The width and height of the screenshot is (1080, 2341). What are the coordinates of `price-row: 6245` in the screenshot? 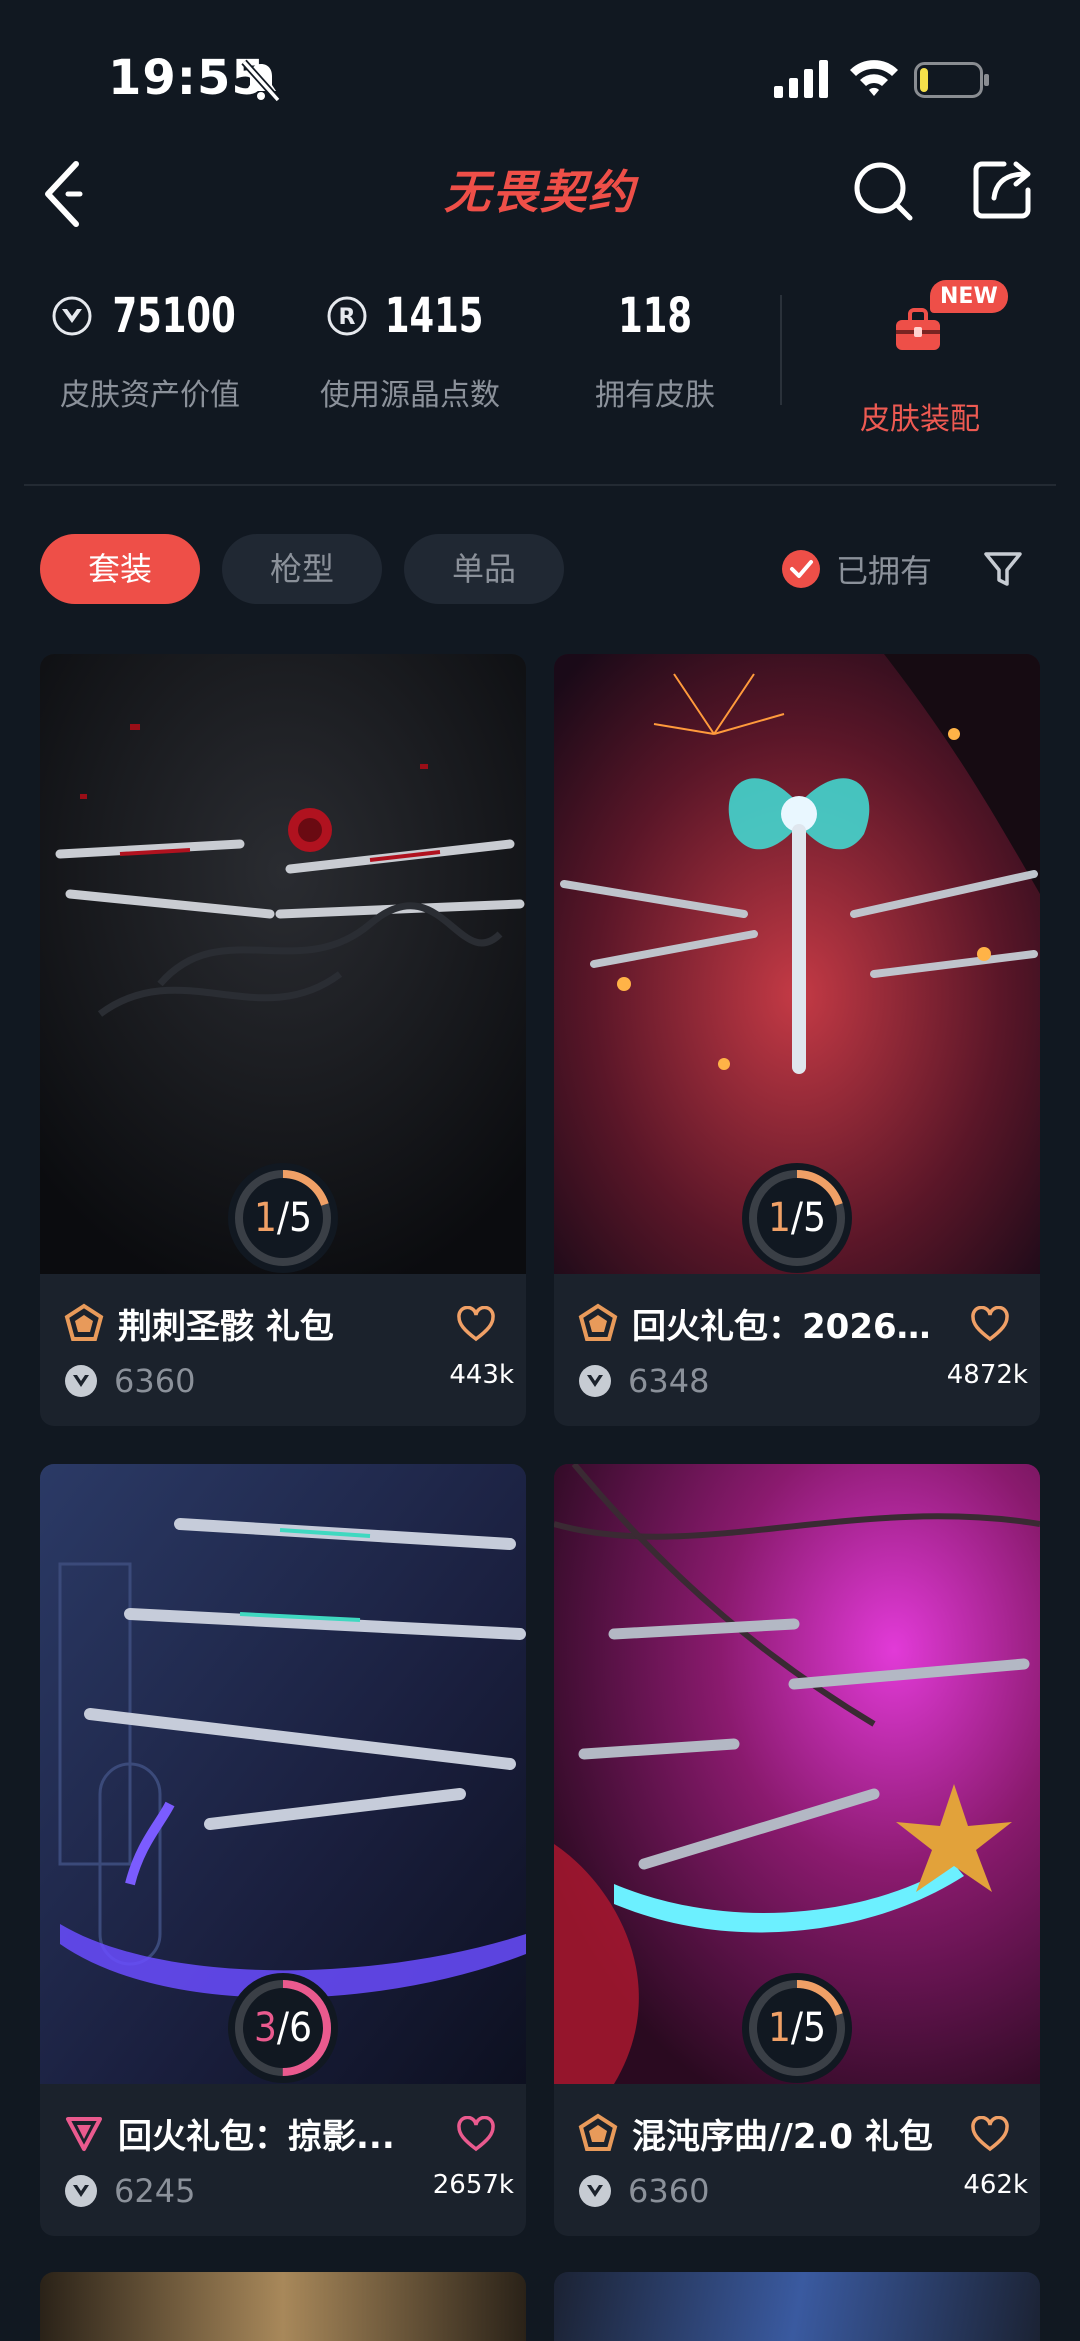 It's located at (129, 2191).